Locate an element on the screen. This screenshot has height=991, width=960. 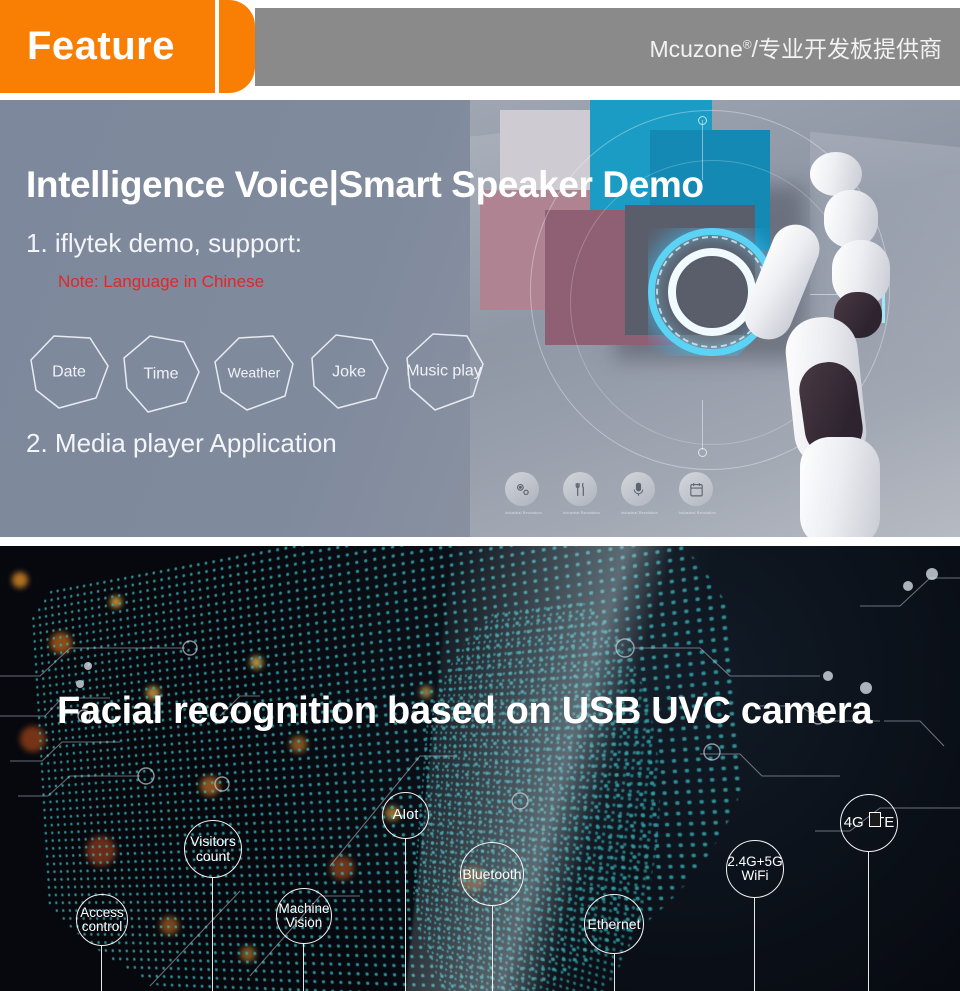
pin-access-control-label: Access control is located at coordinates (102, 919).